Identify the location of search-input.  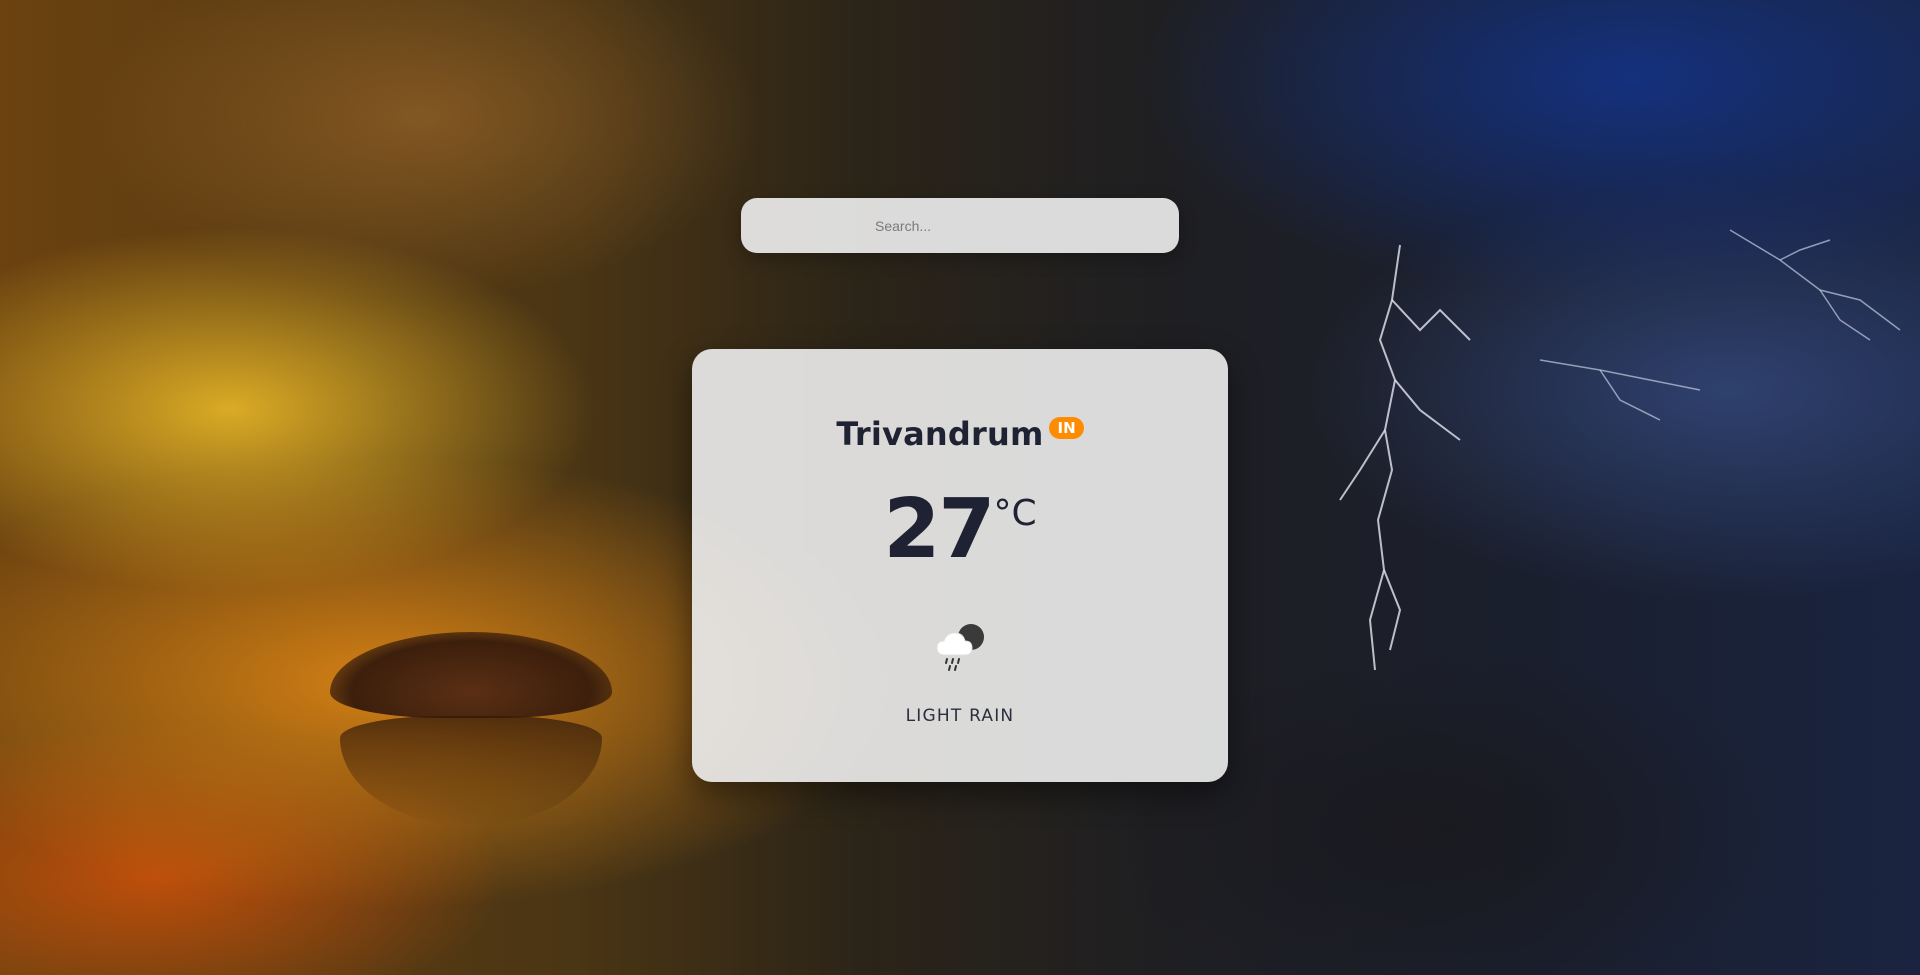
(960, 225).